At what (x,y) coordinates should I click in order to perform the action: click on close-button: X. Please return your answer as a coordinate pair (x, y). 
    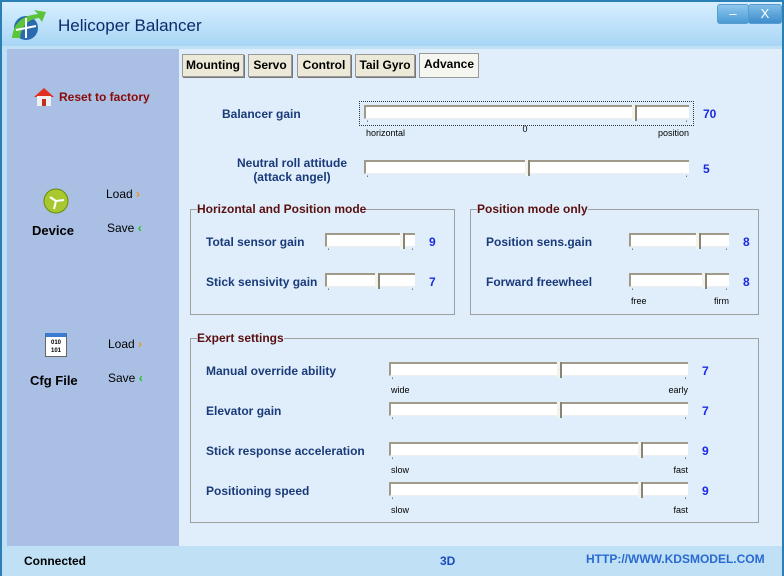
    Looking at the image, I should click on (765, 14).